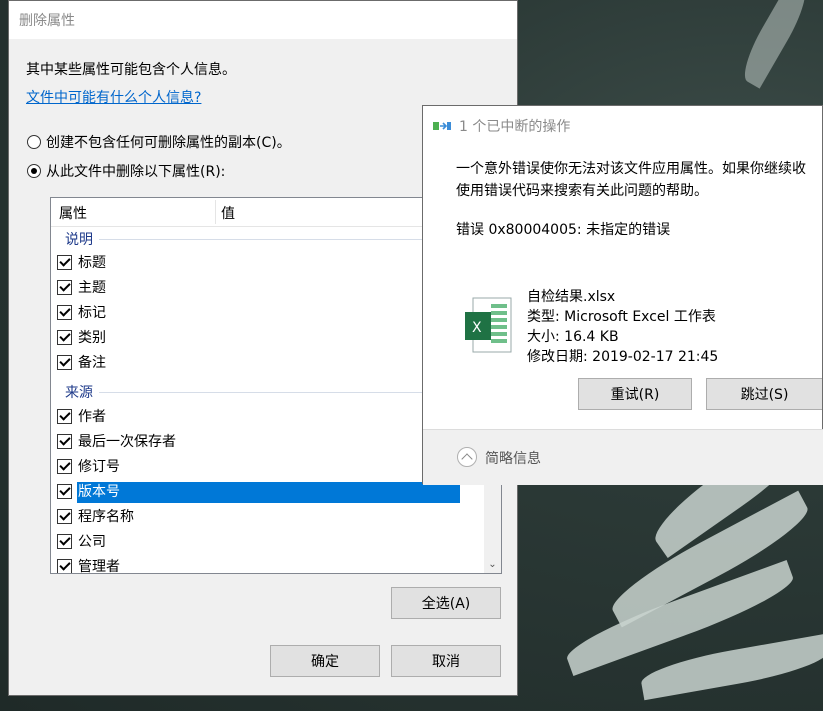  Describe the element at coordinates (621, 317) in the screenshot. I see `file-type: 类型: Microsoft Excel 工作表` at that location.